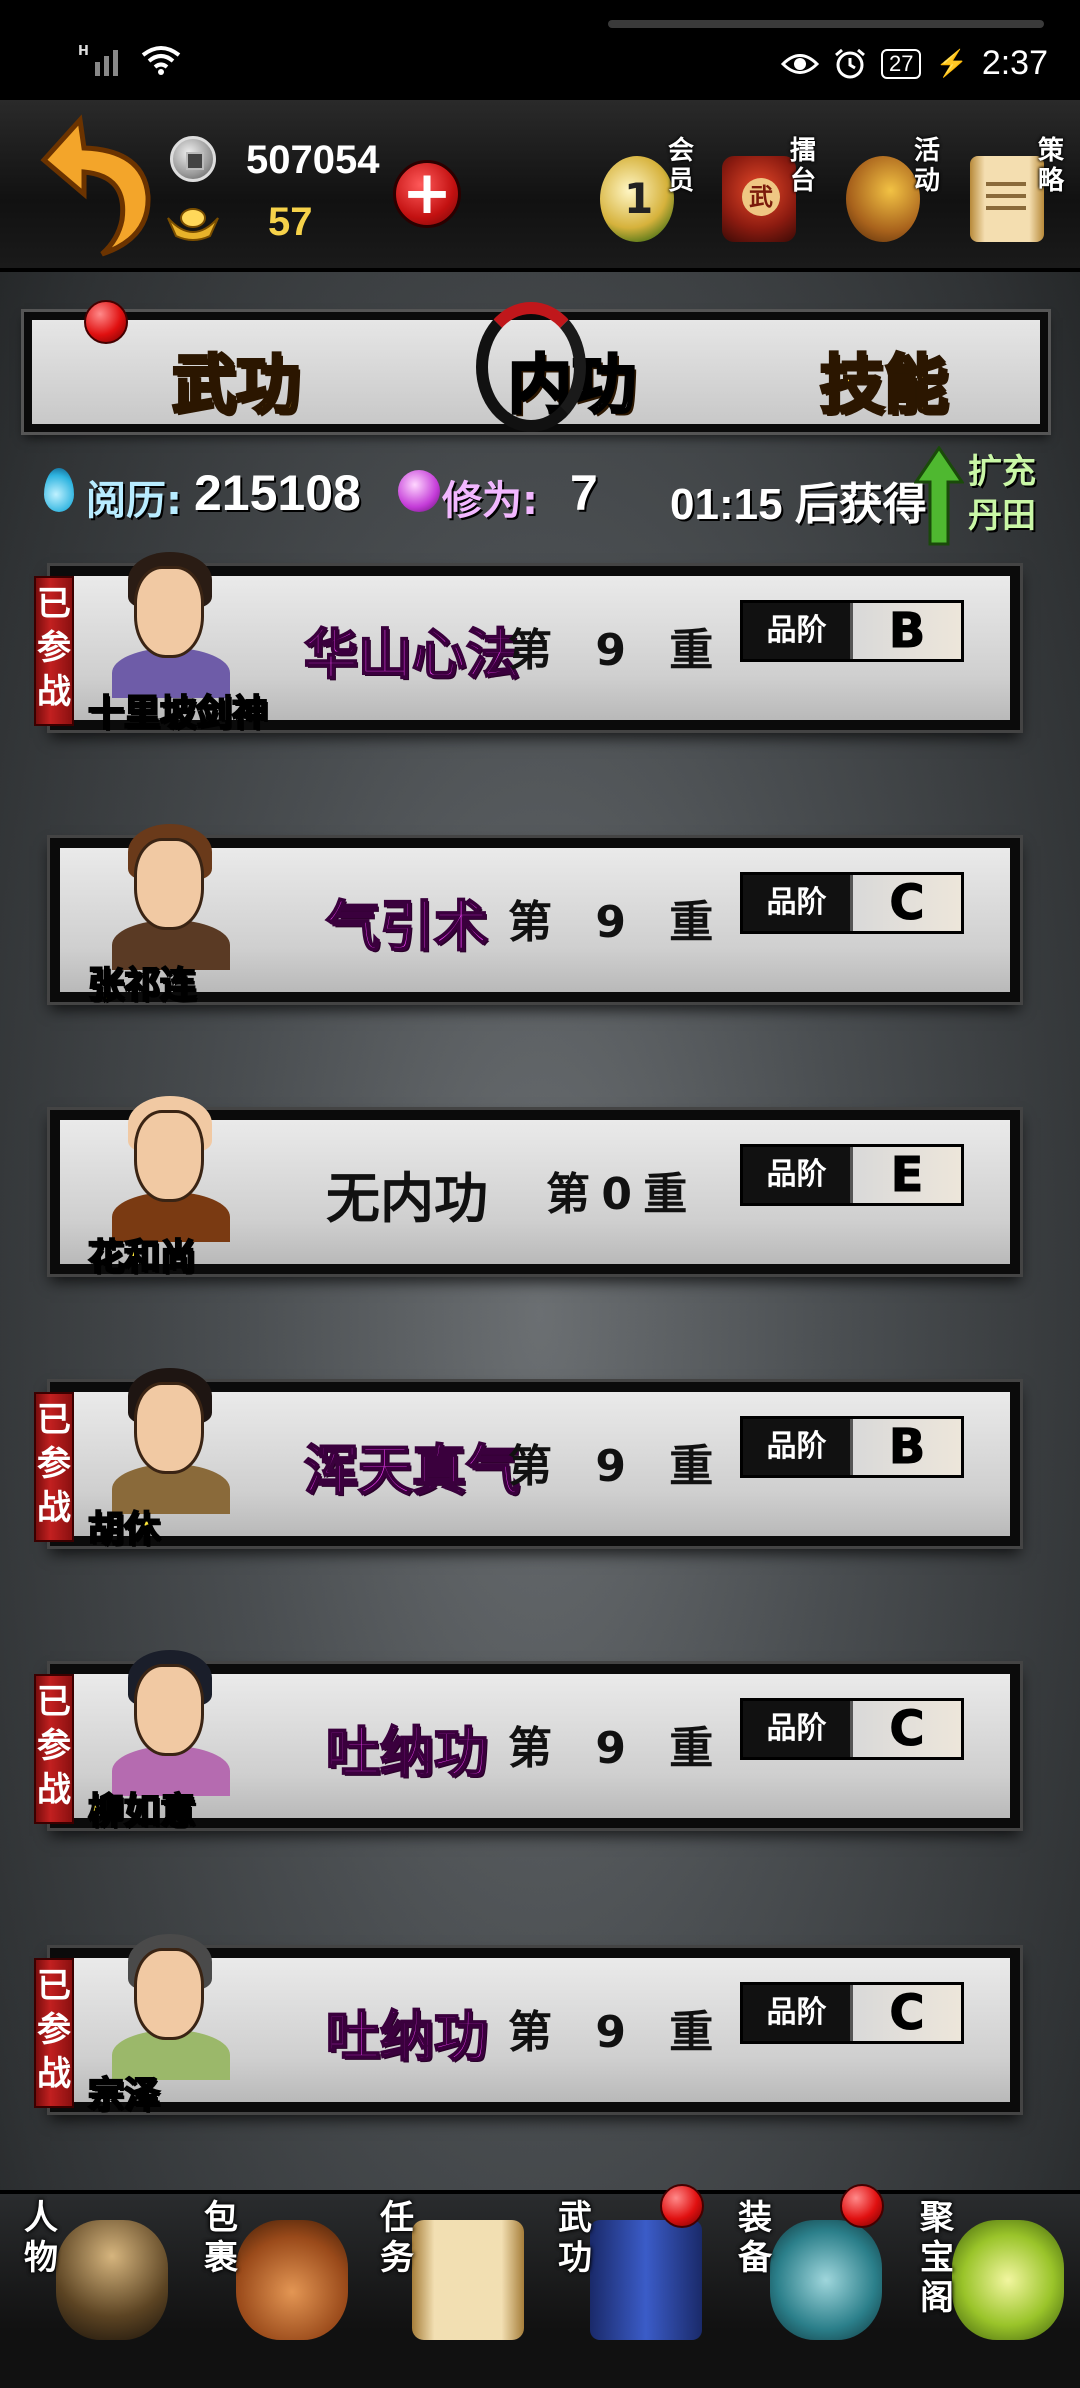 Image resolution: width=1080 pixels, height=2388 pixels. Describe the element at coordinates (812, 2277) in the screenshot. I see `nav-equipment-button: 装备` at that location.